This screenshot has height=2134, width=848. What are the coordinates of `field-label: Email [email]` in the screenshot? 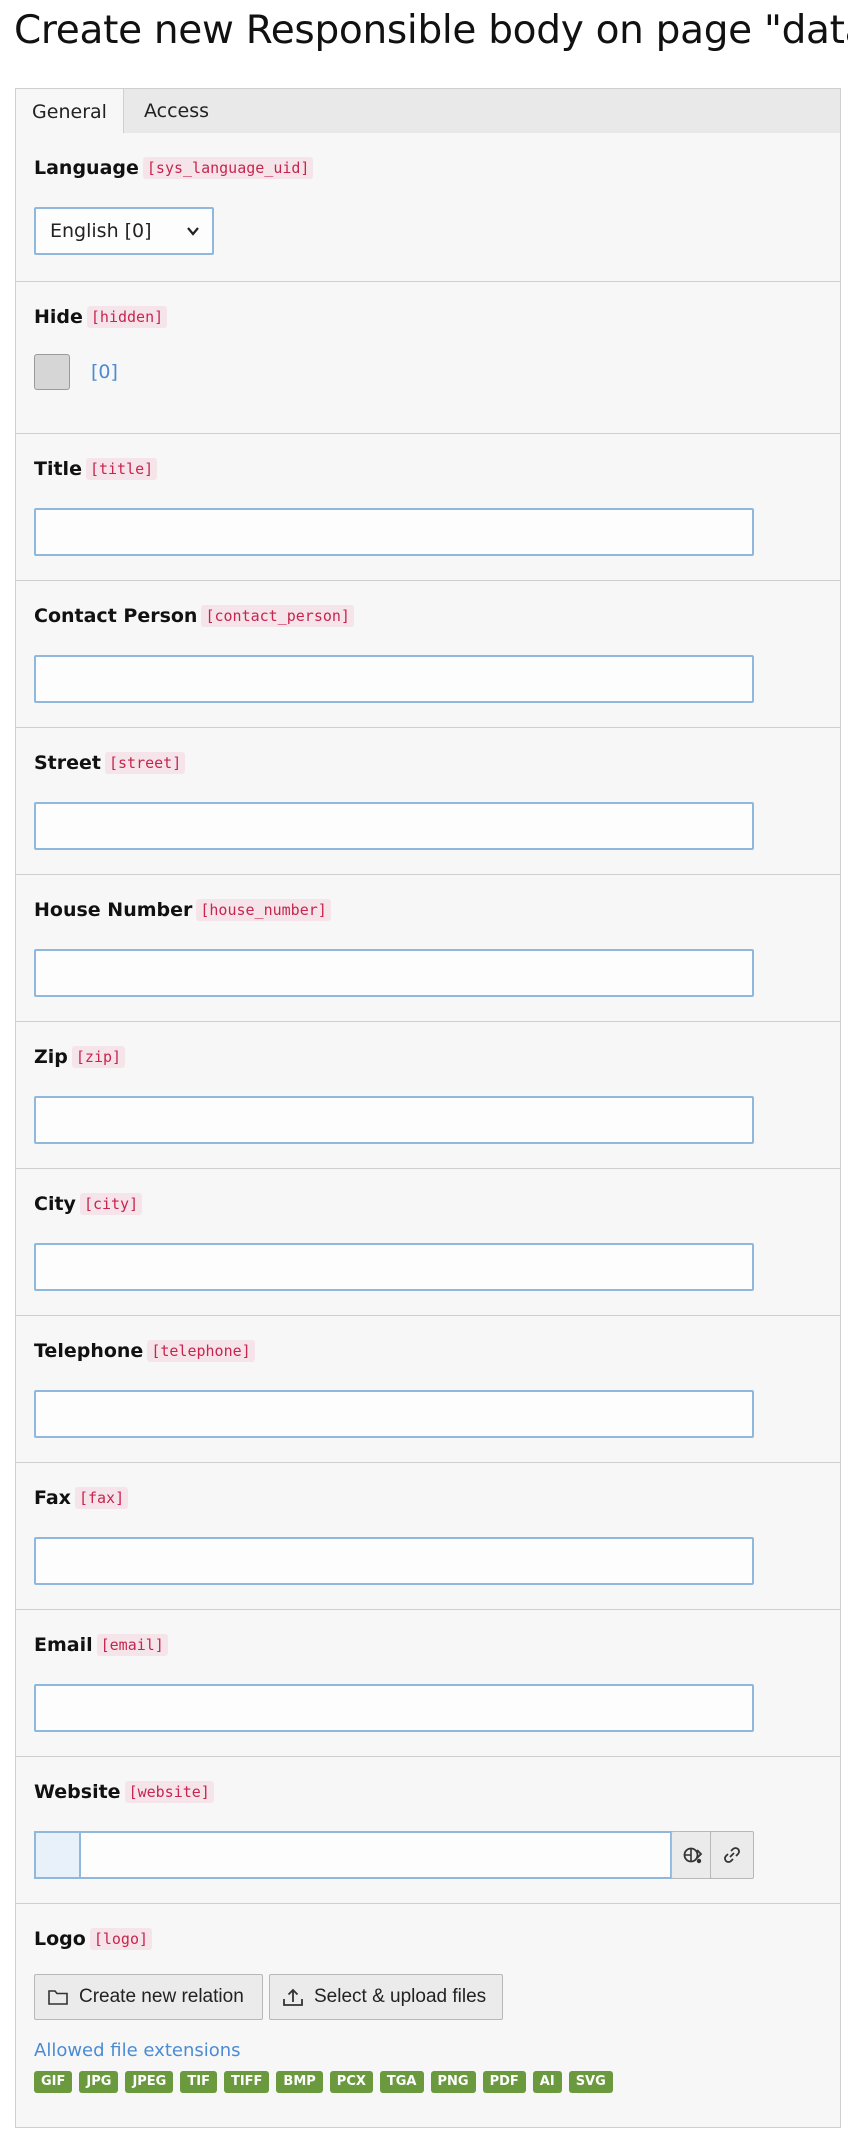 It's located at (101, 1645).